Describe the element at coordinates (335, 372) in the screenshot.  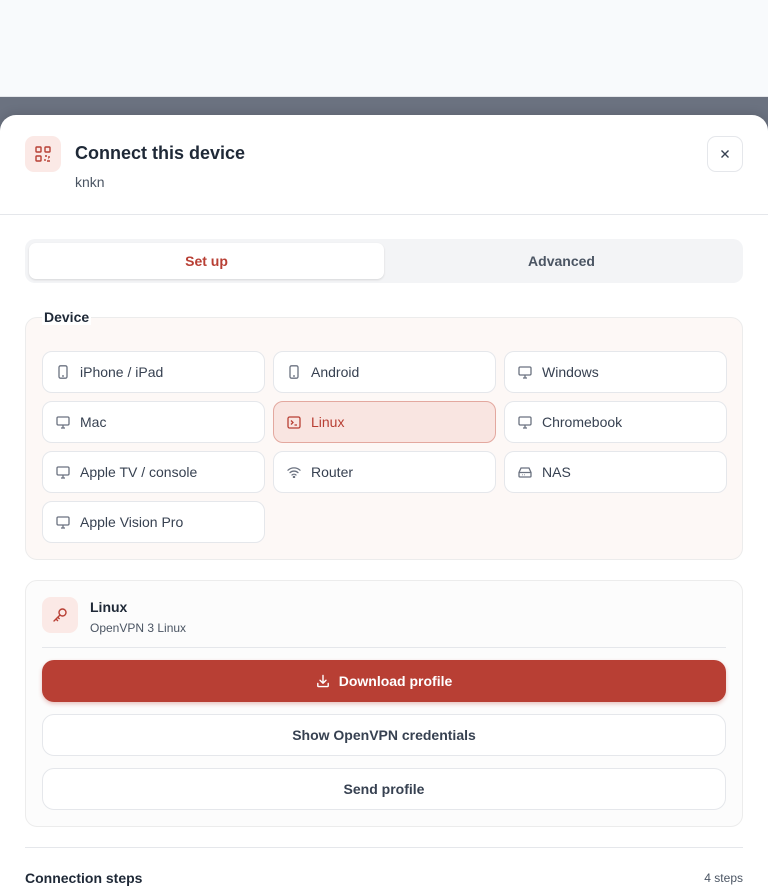
I see `device-option-label: Android` at that location.